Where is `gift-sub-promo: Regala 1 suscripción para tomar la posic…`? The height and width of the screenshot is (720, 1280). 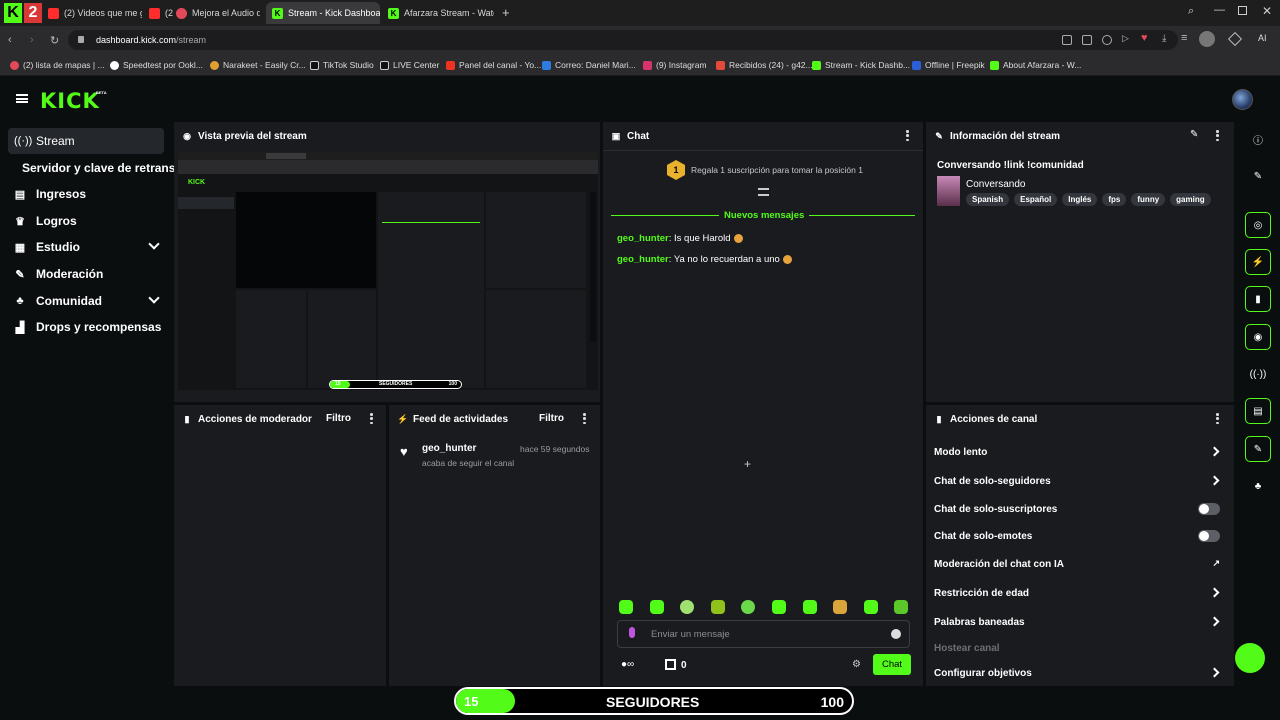 gift-sub-promo: Regala 1 suscripción para tomar la posic… is located at coordinates (777, 170).